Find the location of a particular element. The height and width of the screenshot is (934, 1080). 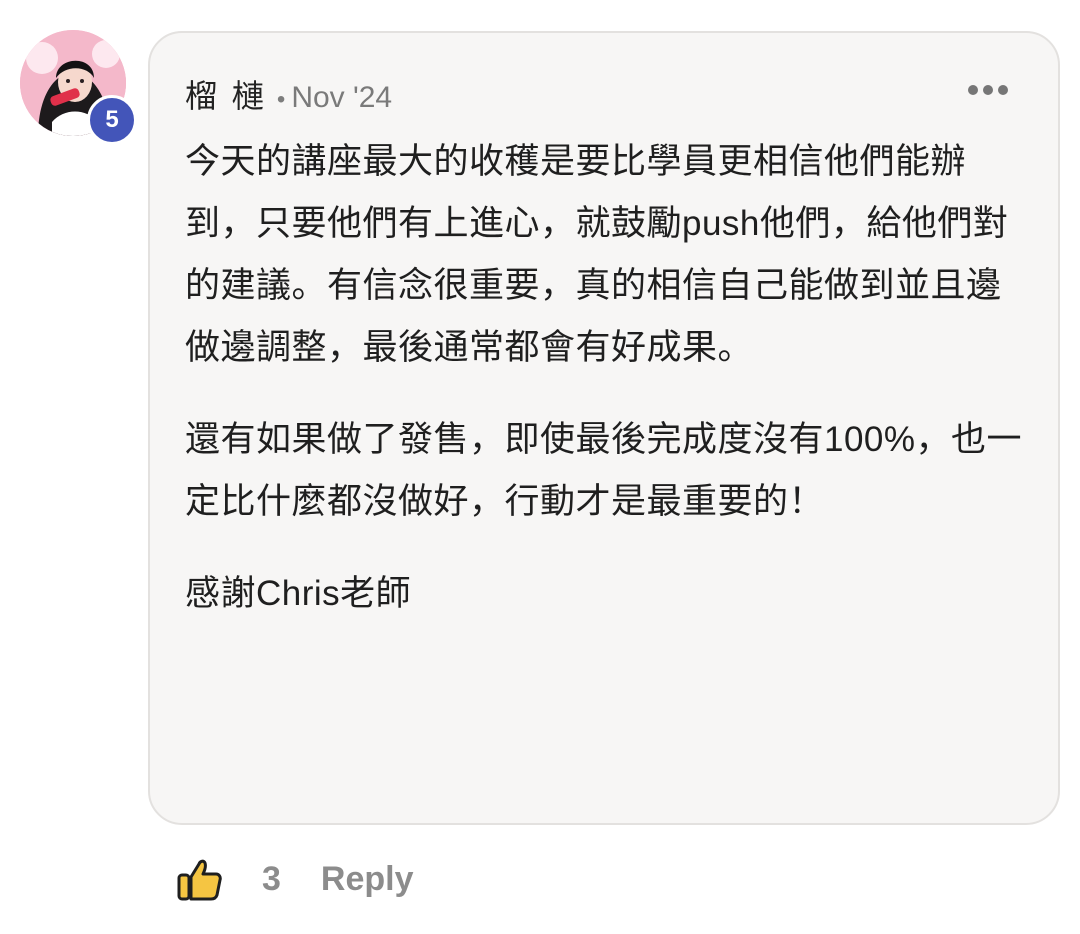

thumbs-up-icon is located at coordinates (199, 880).